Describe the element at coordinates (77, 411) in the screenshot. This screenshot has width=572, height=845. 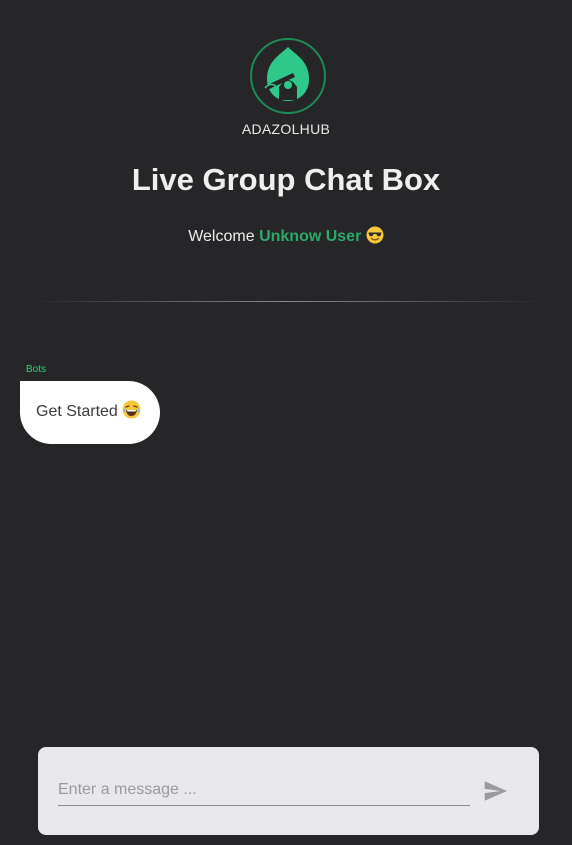
I see `message-text: Get Started` at that location.